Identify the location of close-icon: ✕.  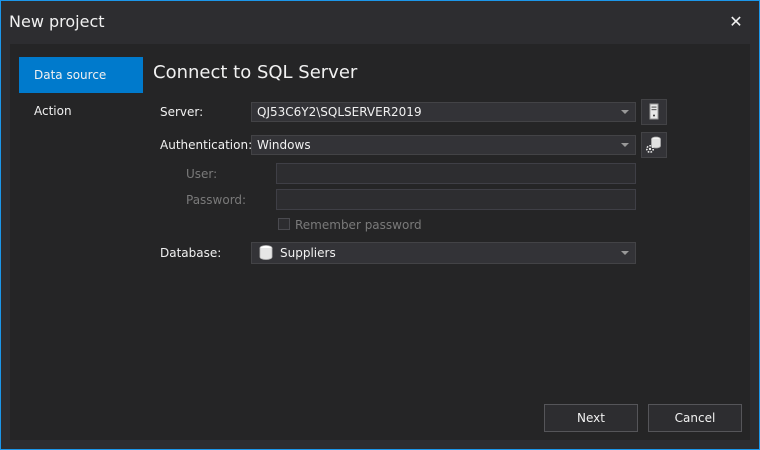
(736, 22).